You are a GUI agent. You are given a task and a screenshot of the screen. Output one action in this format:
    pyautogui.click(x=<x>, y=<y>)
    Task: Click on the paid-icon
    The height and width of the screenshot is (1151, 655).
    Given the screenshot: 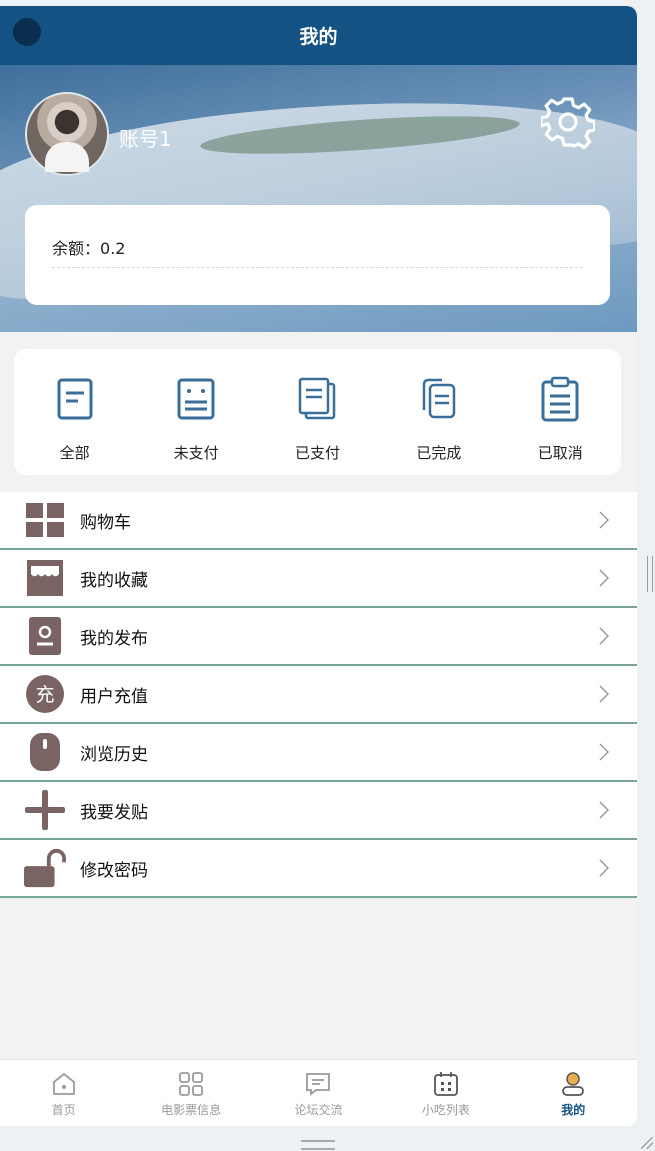 What is the action you would take?
    pyautogui.click(x=317, y=398)
    